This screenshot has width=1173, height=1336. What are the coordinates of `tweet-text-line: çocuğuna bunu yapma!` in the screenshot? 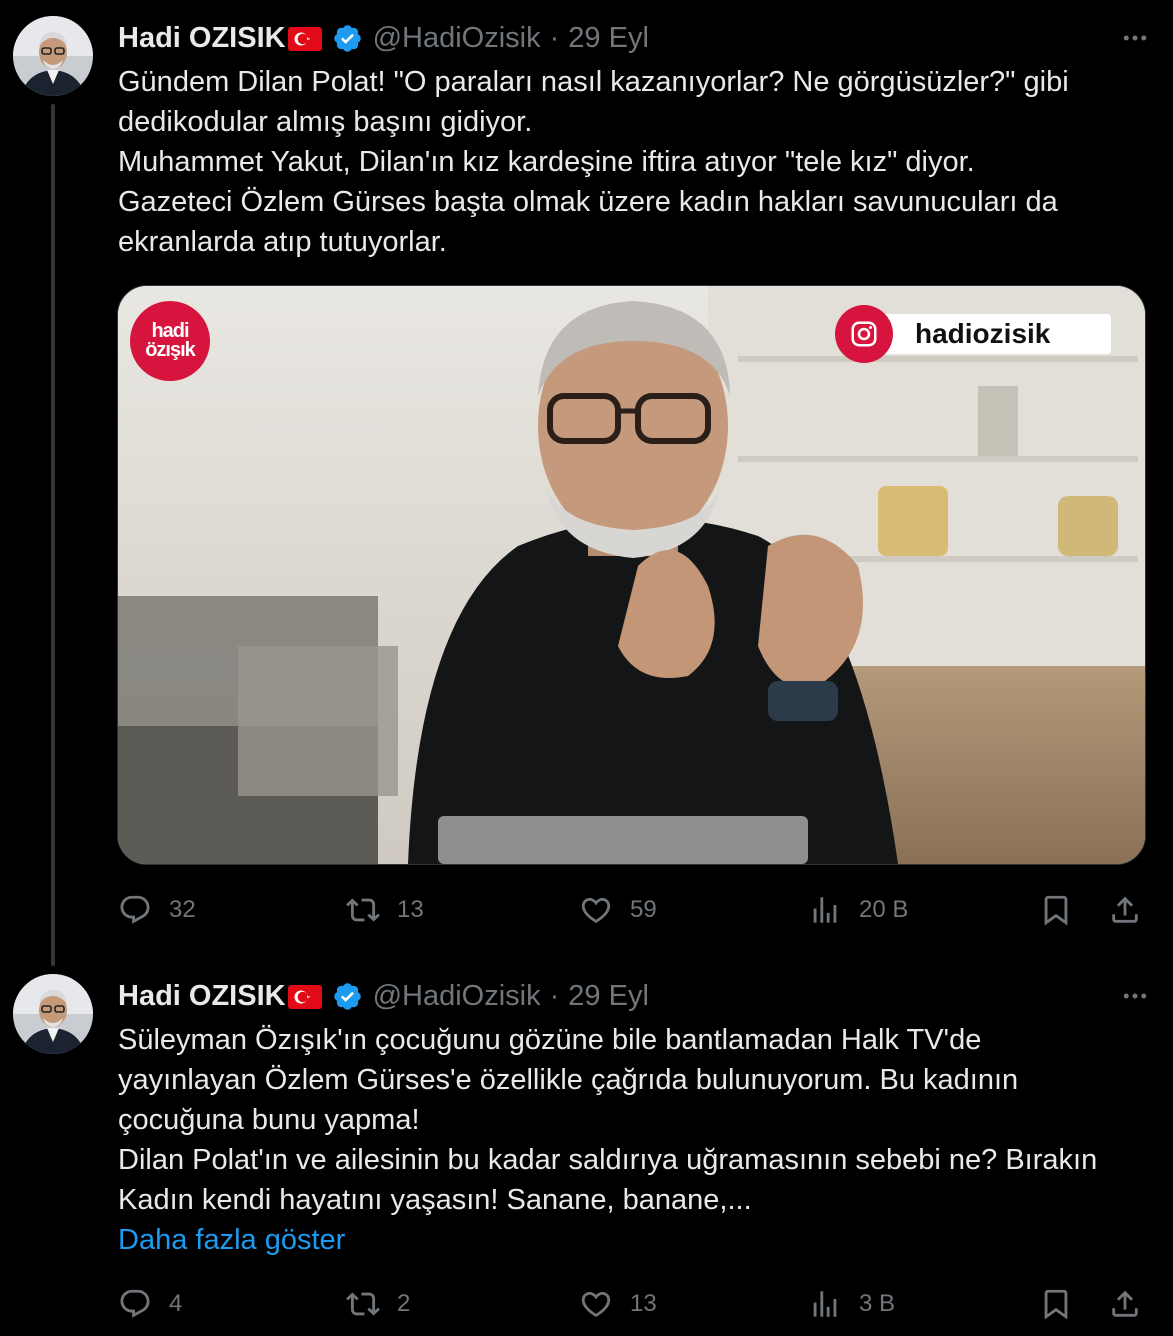 It's located at (269, 1120).